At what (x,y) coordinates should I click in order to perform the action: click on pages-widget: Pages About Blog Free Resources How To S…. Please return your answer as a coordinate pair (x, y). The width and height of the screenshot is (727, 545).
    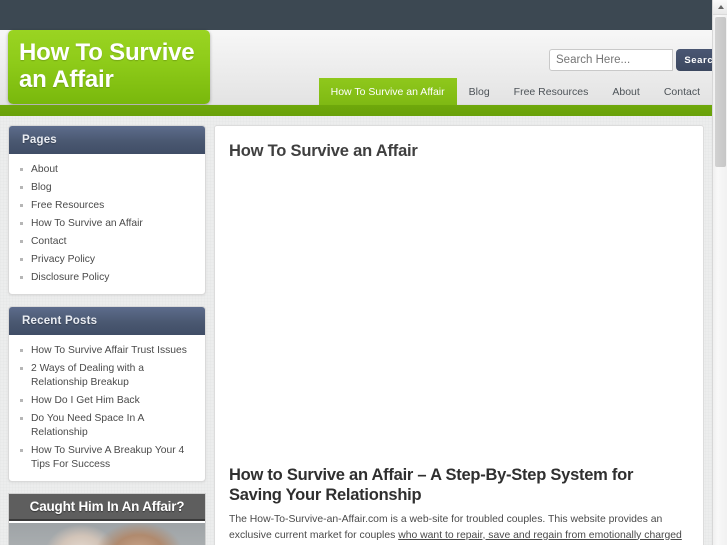
    Looking at the image, I should click on (107, 210).